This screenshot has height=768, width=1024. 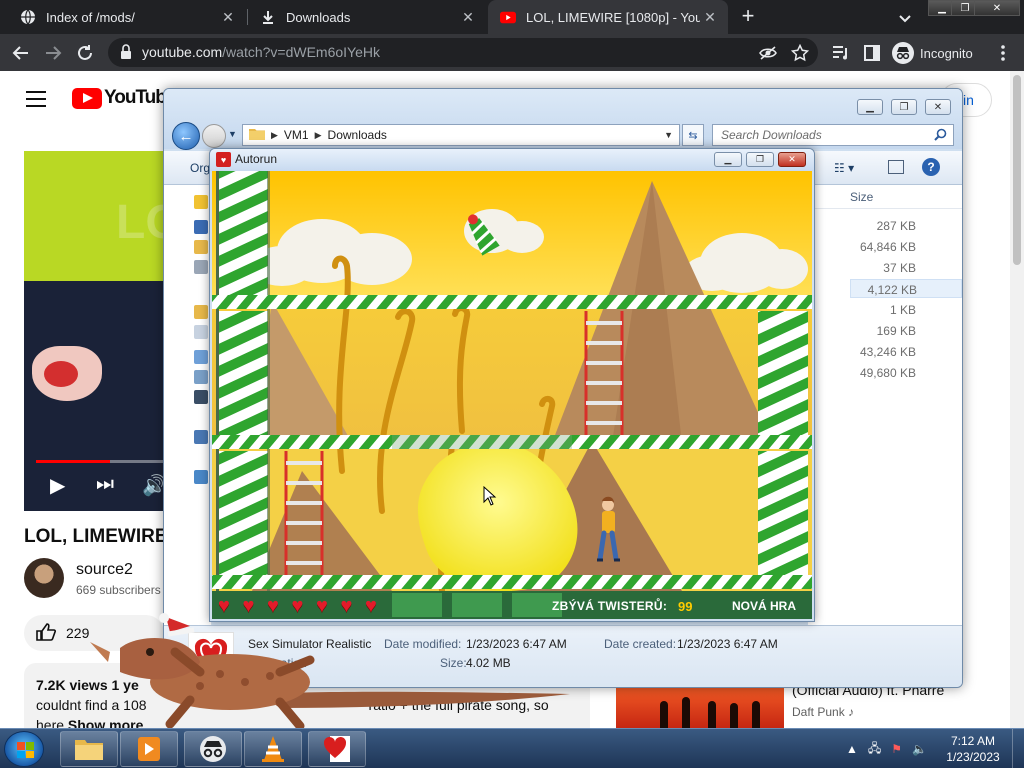 What do you see at coordinates (886, 749) in the screenshot?
I see `system-tray: ▲ 🖧 ⚑ 🔈` at bounding box center [886, 749].